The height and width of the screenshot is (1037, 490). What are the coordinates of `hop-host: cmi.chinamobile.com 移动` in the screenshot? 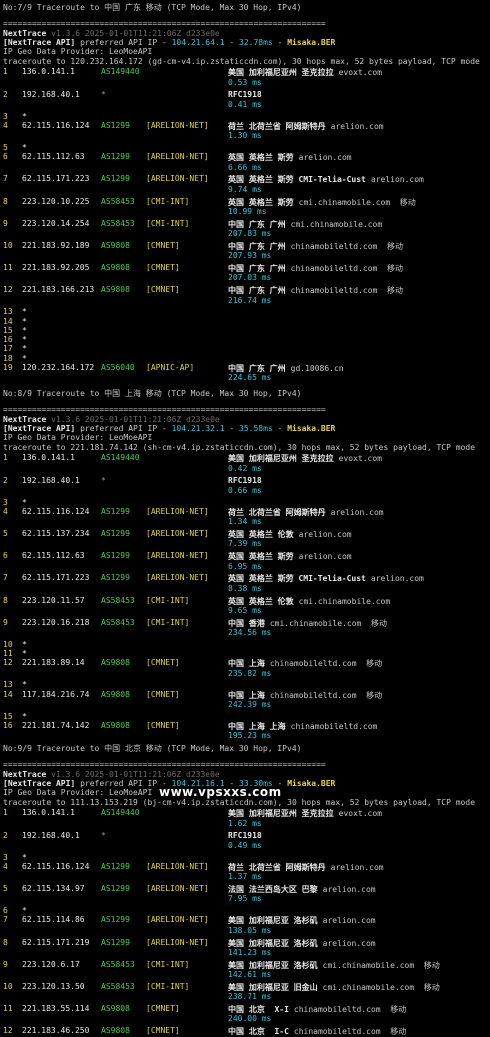 It's located at (381, 987).